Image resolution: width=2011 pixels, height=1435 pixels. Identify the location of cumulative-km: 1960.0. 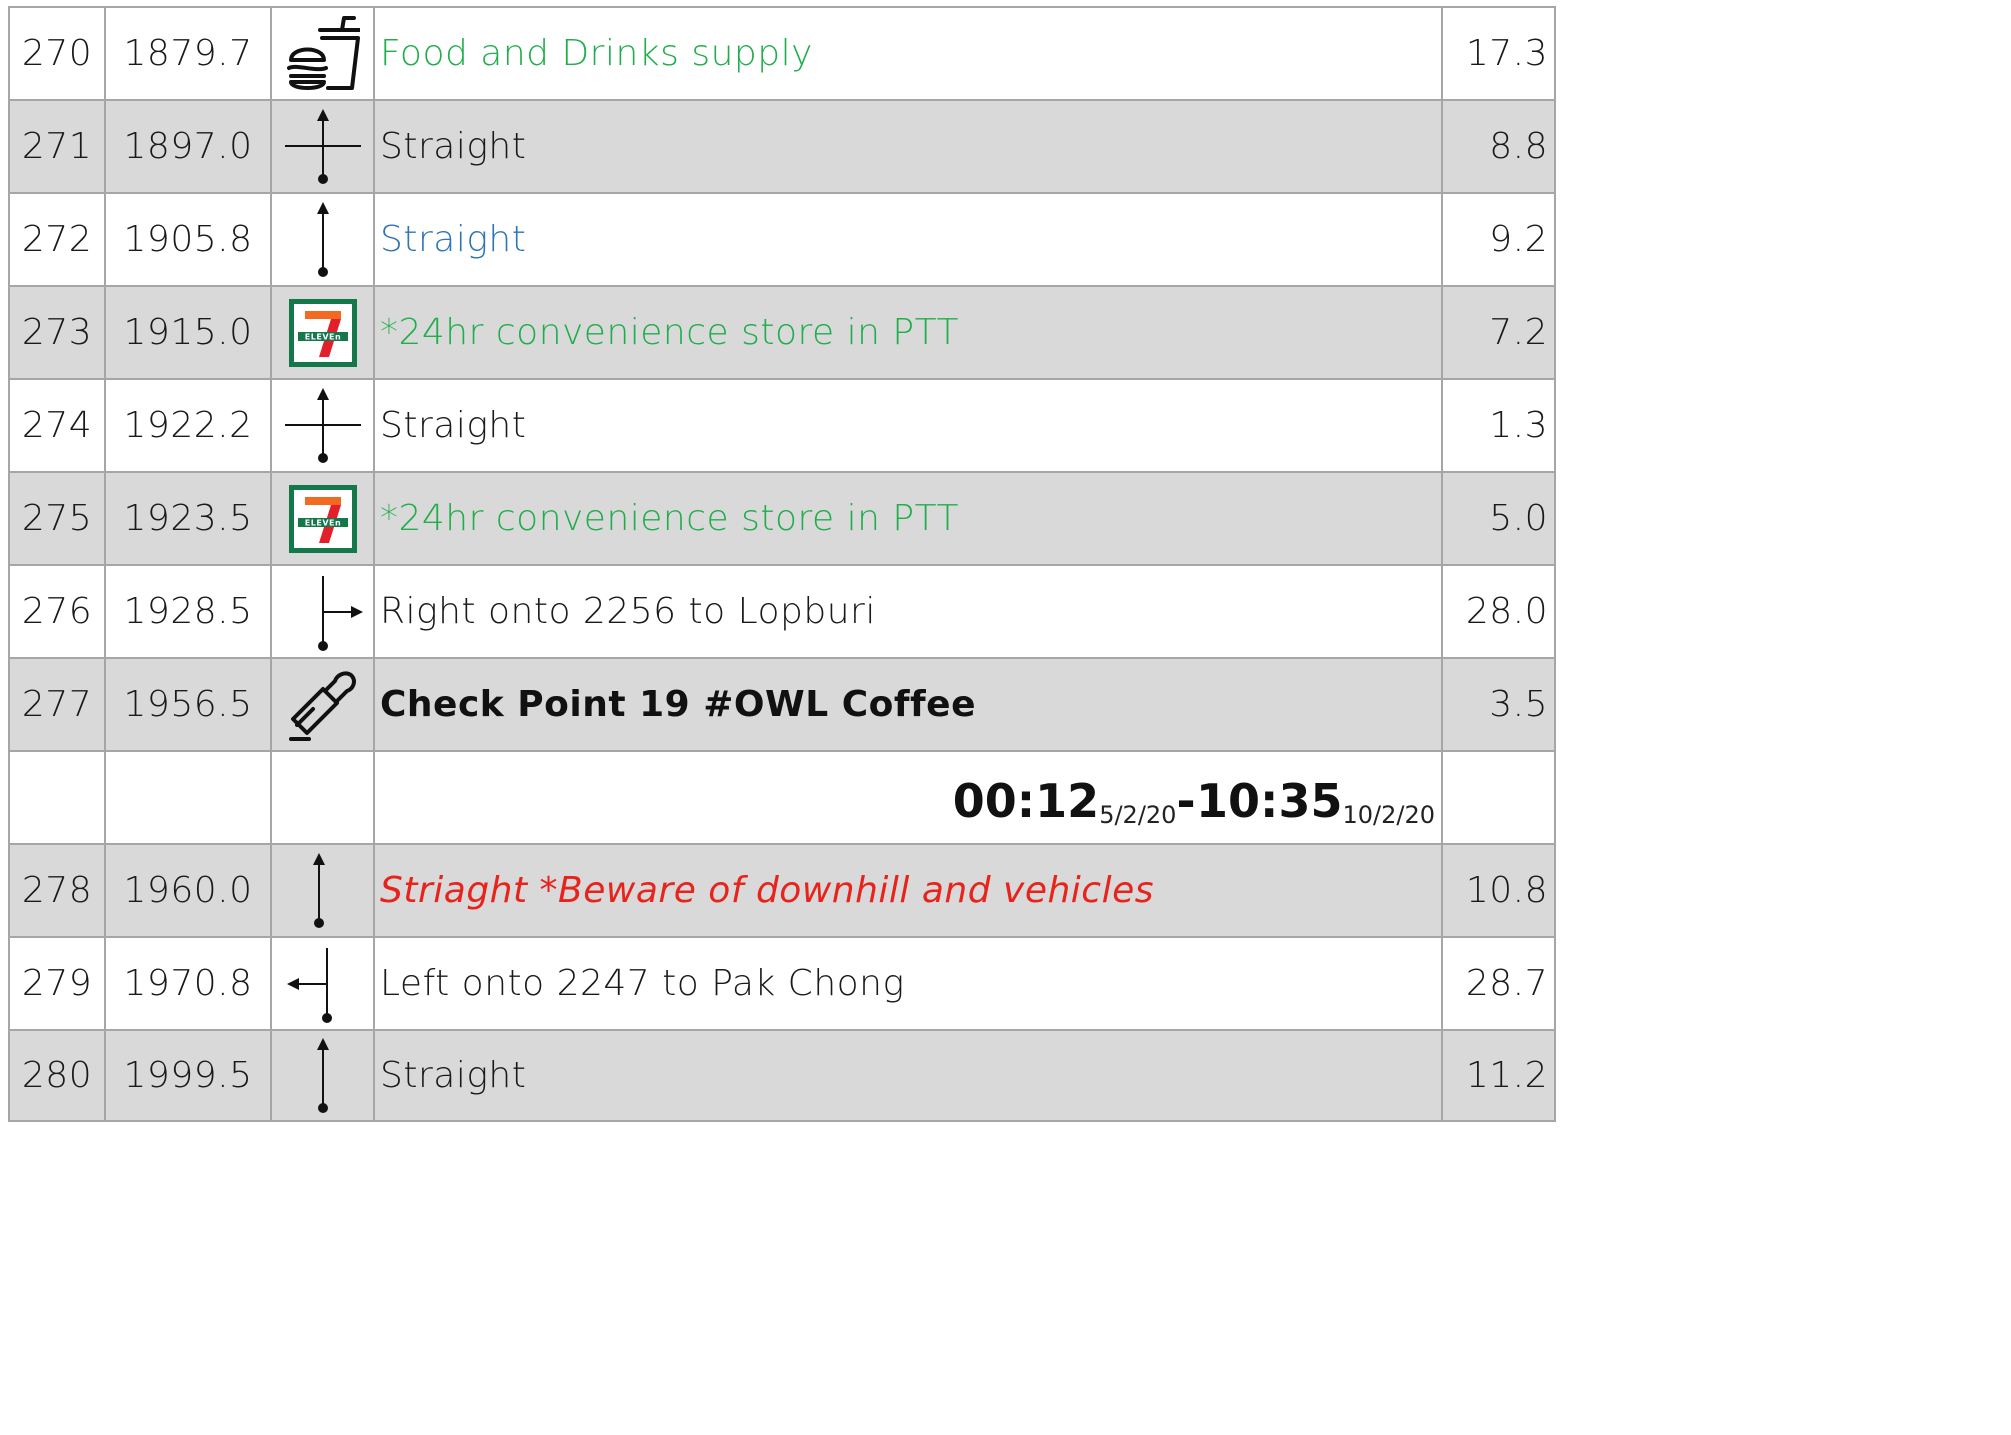
(189, 890).